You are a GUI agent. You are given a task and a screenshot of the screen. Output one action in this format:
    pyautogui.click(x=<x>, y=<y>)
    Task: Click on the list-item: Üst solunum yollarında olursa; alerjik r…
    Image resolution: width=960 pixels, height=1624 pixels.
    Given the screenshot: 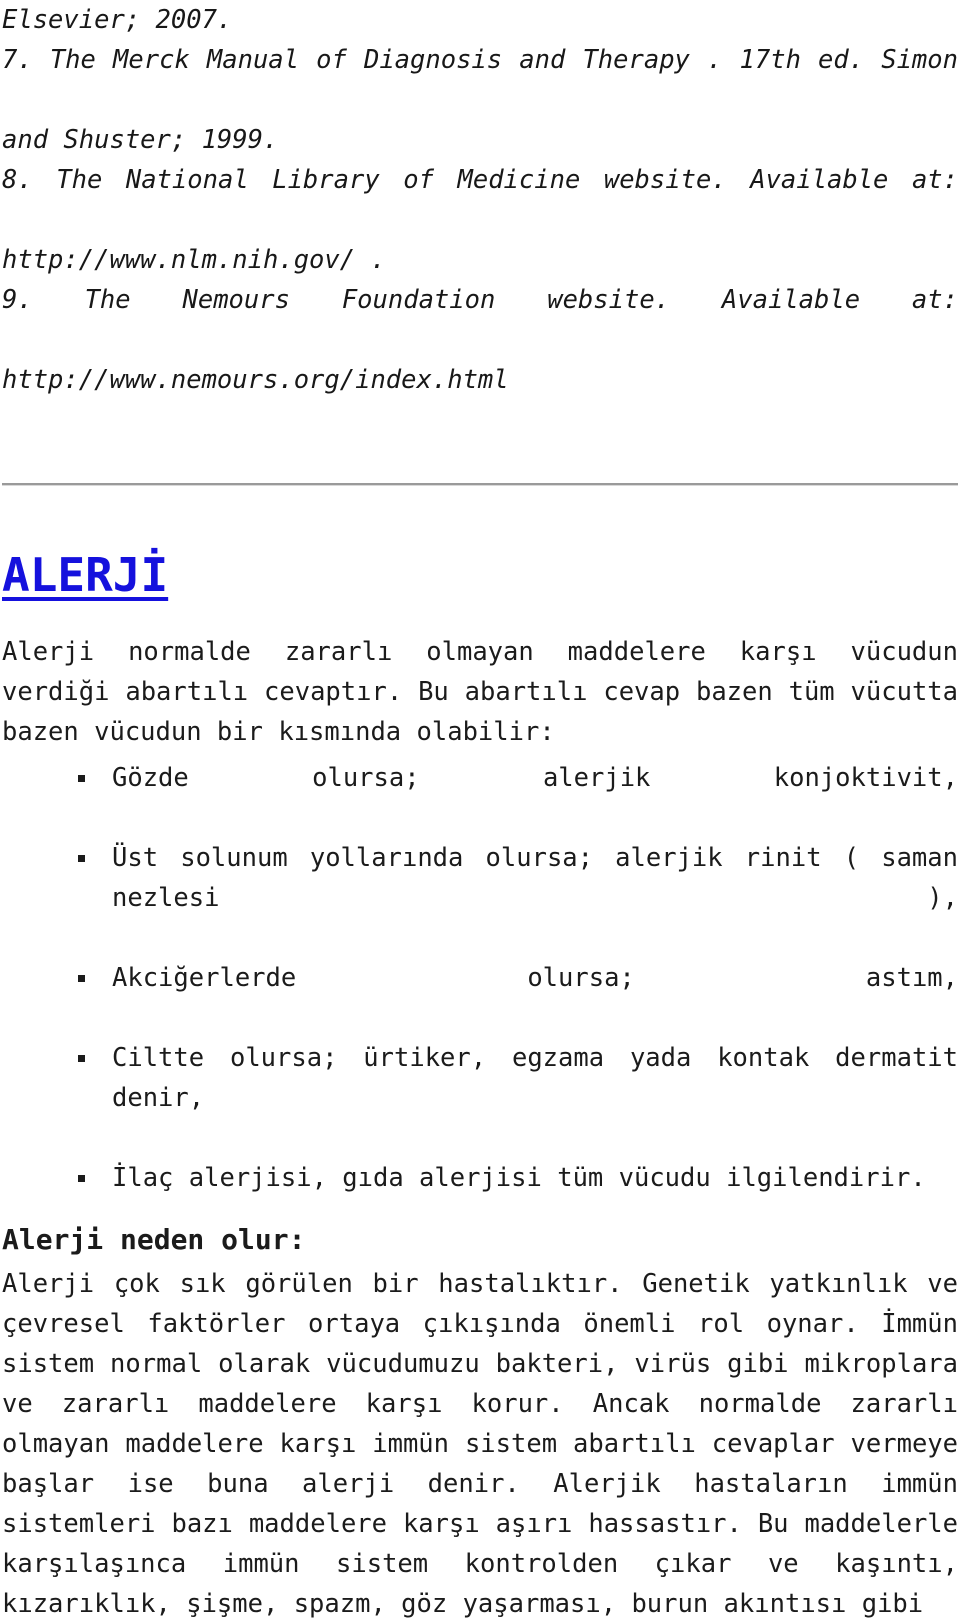 What is the action you would take?
    pyautogui.click(x=480, y=898)
    